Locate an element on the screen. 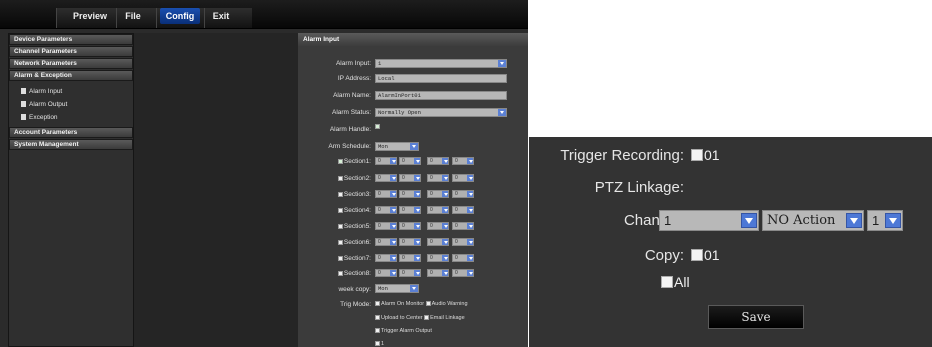 This screenshot has width=932, height=347. checkbox is located at coordinates (697, 255).